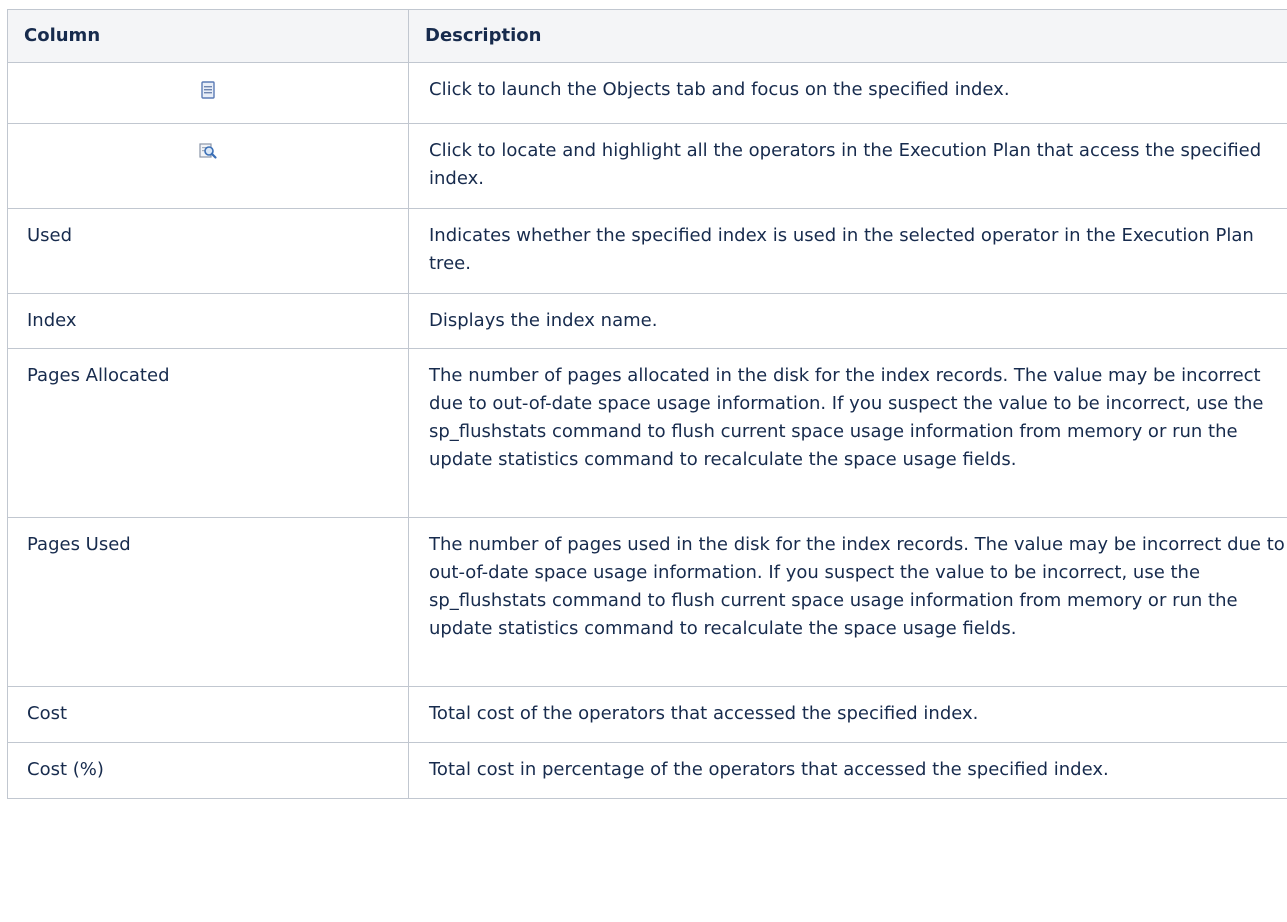  I want to click on locate-zoom-icon, so click(208, 151).